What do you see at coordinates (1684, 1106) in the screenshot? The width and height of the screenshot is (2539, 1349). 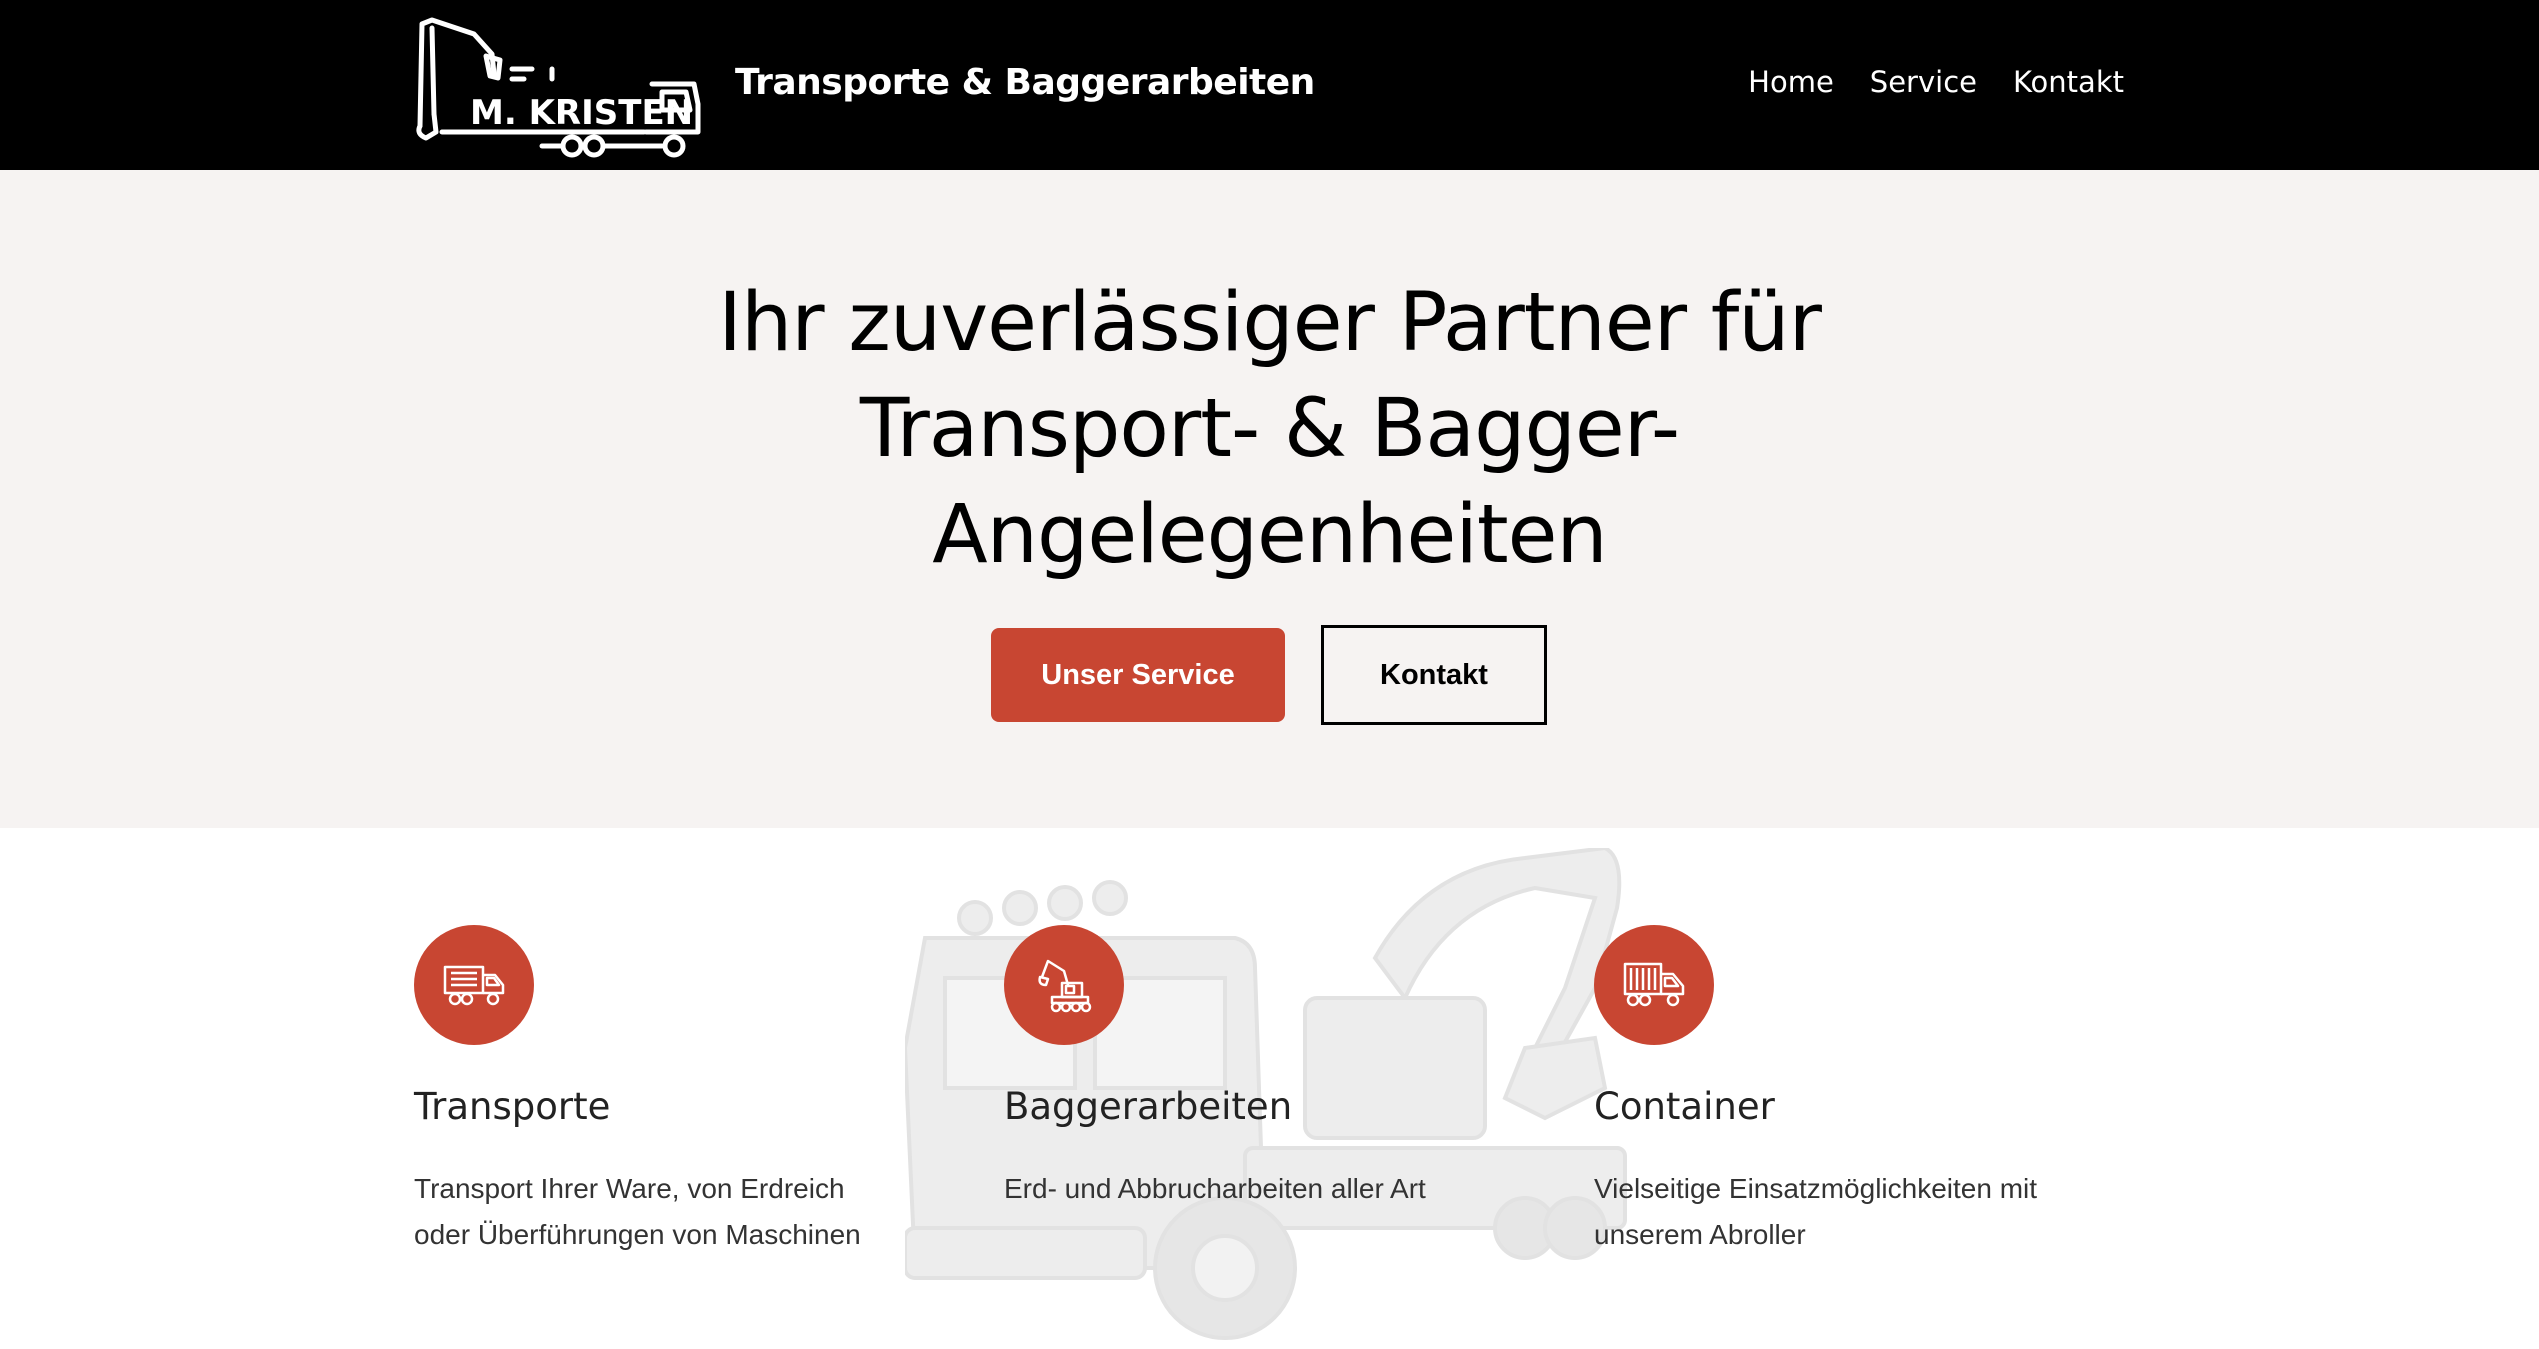 I see `service-title: Container` at bounding box center [1684, 1106].